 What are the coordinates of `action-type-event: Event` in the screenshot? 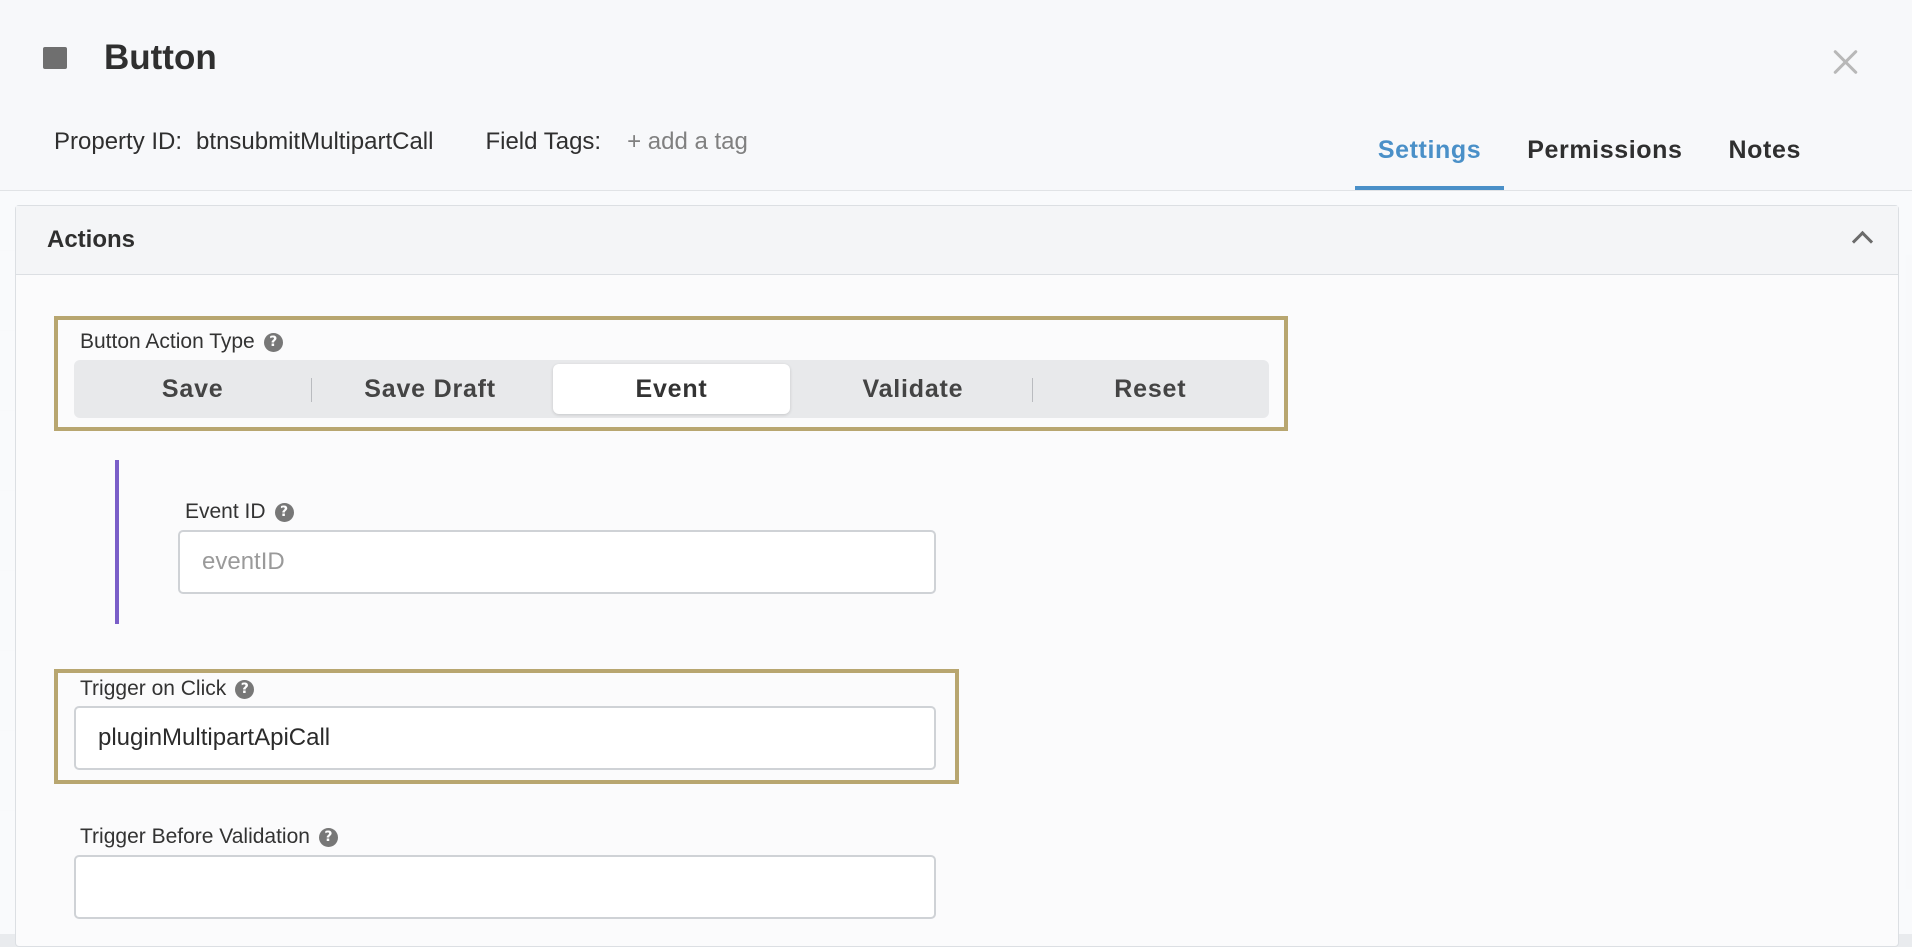 It's located at (671, 389).